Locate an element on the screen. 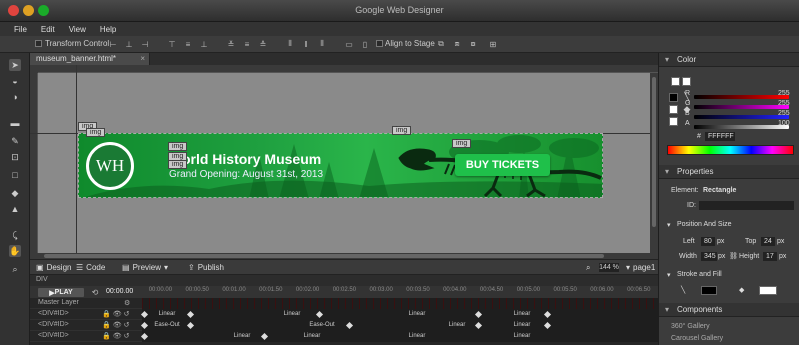 This screenshot has height=345, width=799. align-bottom-icon: ⊥ is located at coordinates (204, 44).